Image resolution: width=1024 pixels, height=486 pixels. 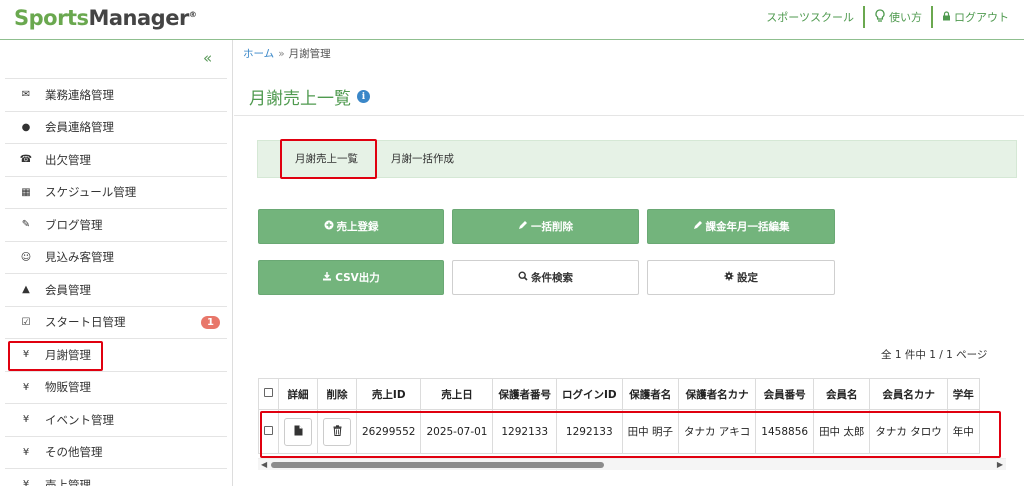 I want to click on column-header: 保護者名, so click(x=650, y=394).